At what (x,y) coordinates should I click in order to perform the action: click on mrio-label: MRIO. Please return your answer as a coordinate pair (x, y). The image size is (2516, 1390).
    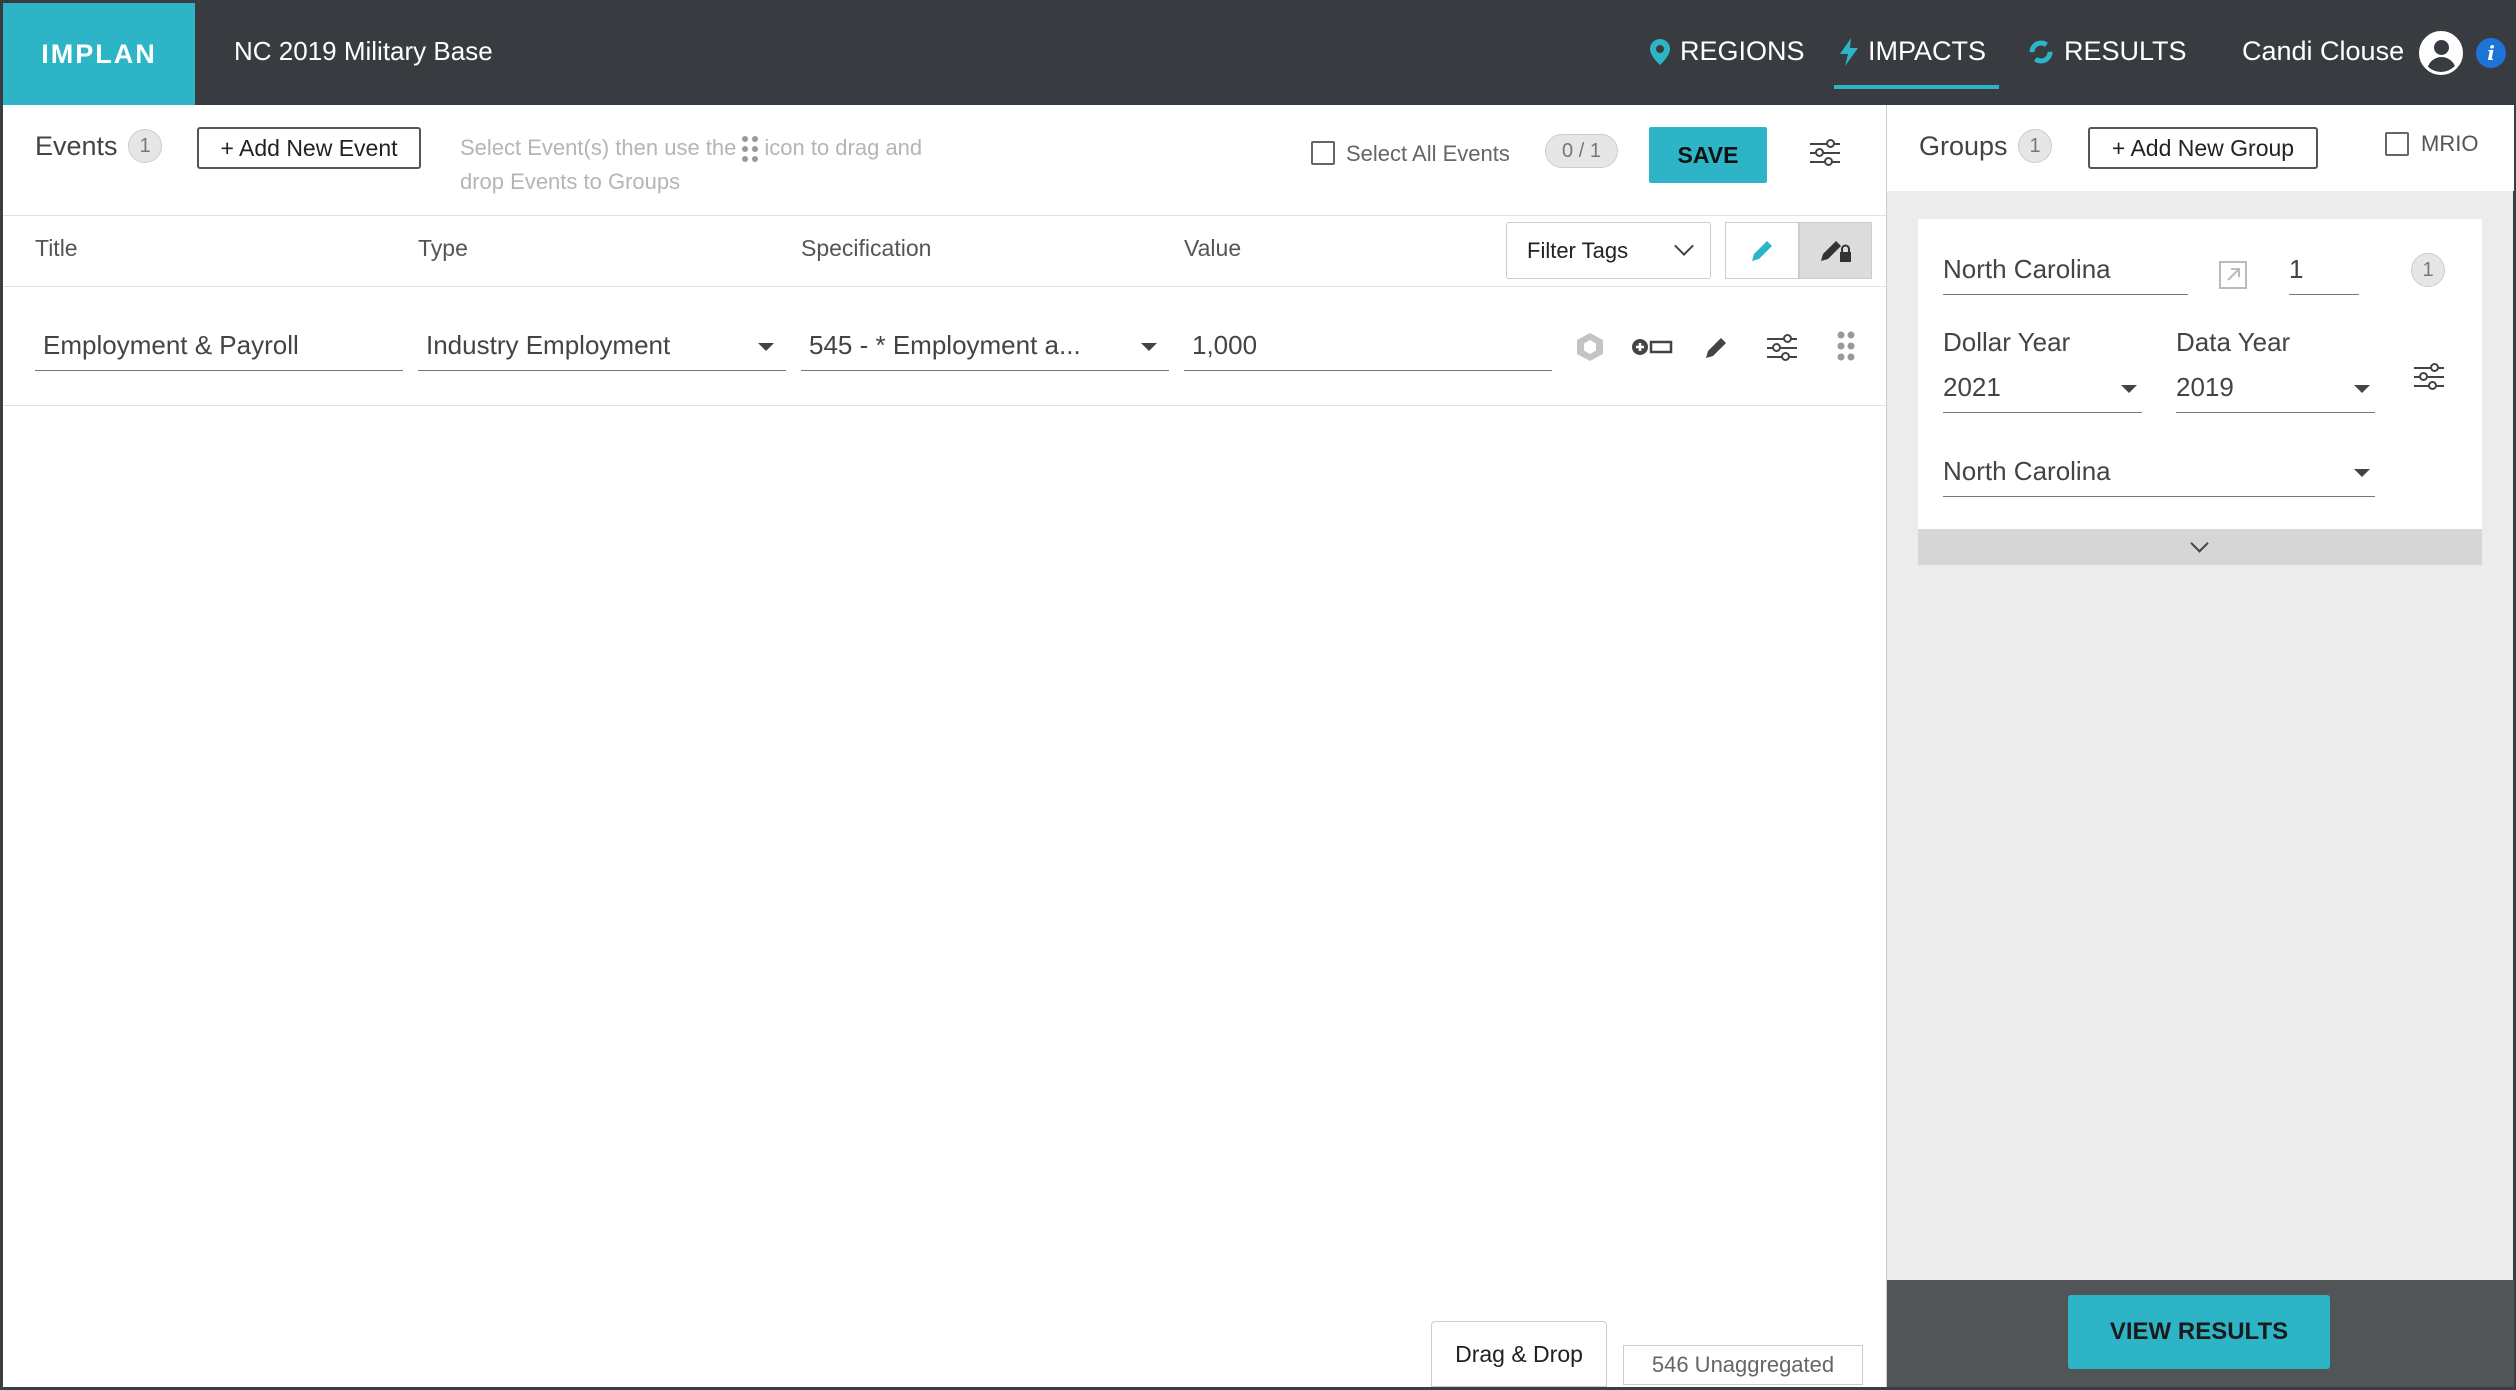
    Looking at the image, I should click on (2450, 143).